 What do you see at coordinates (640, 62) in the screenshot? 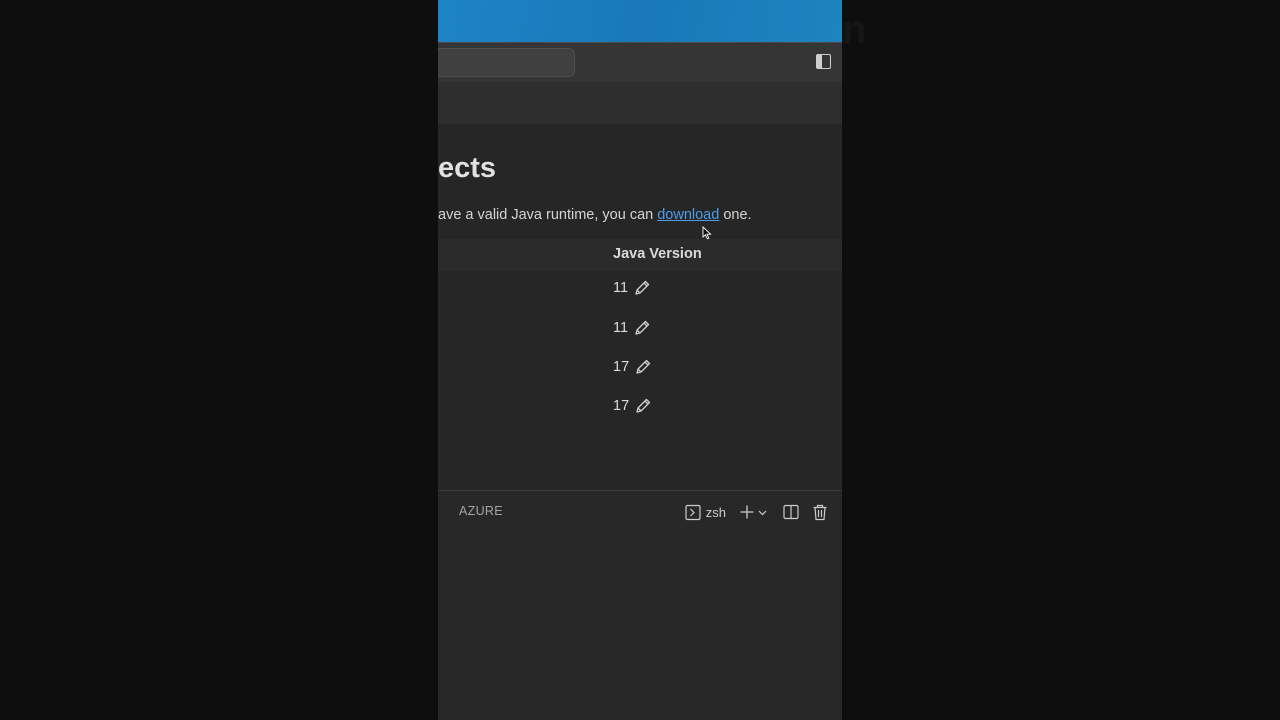
I see `title-bar` at bounding box center [640, 62].